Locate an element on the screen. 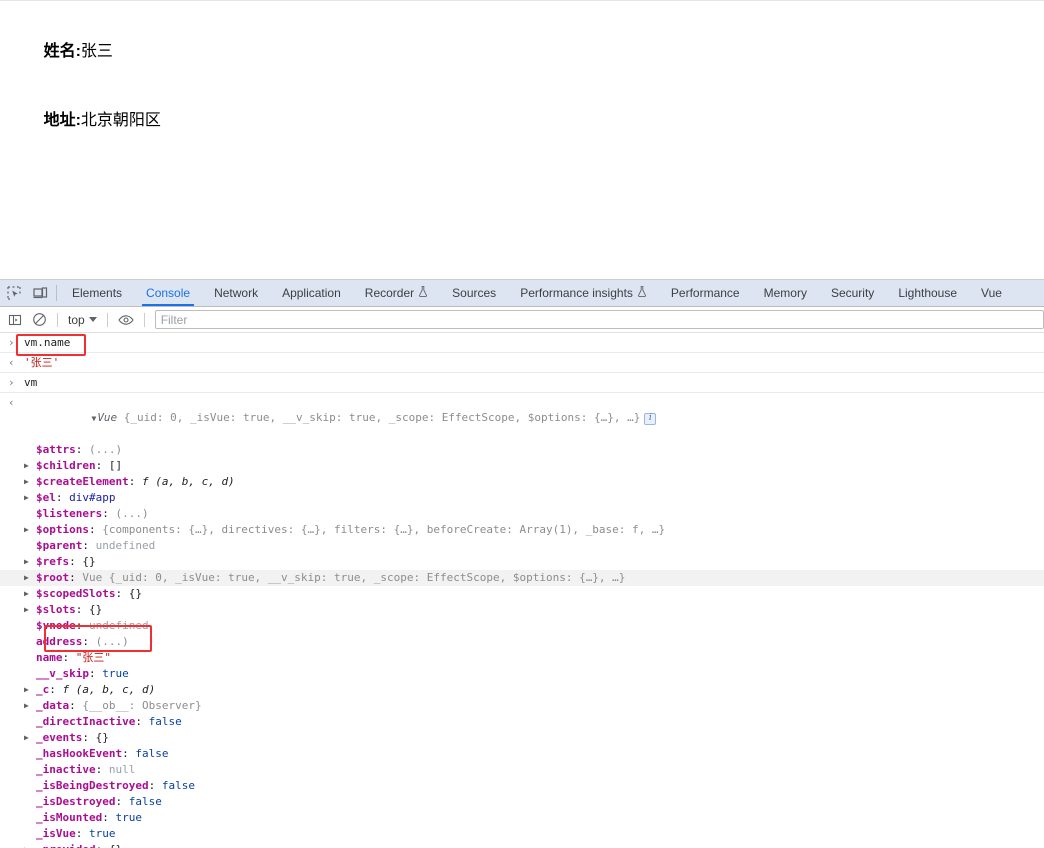  console-toolbar: top is located at coordinates (522, 320).